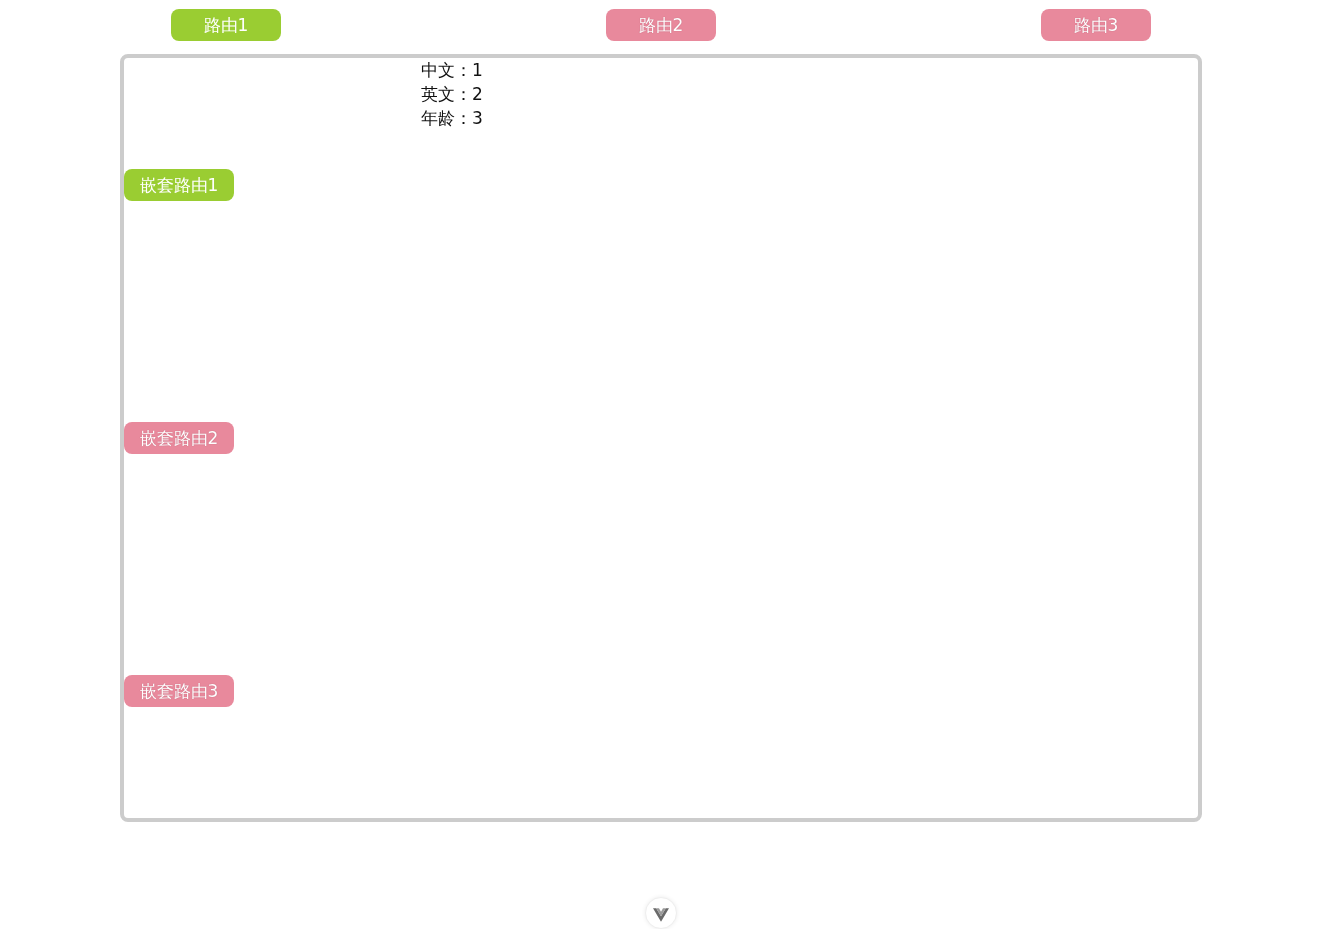 The width and height of the screenshot is (1322, 929). I want to click on detail-text: 英文：2, so click(452, 94).